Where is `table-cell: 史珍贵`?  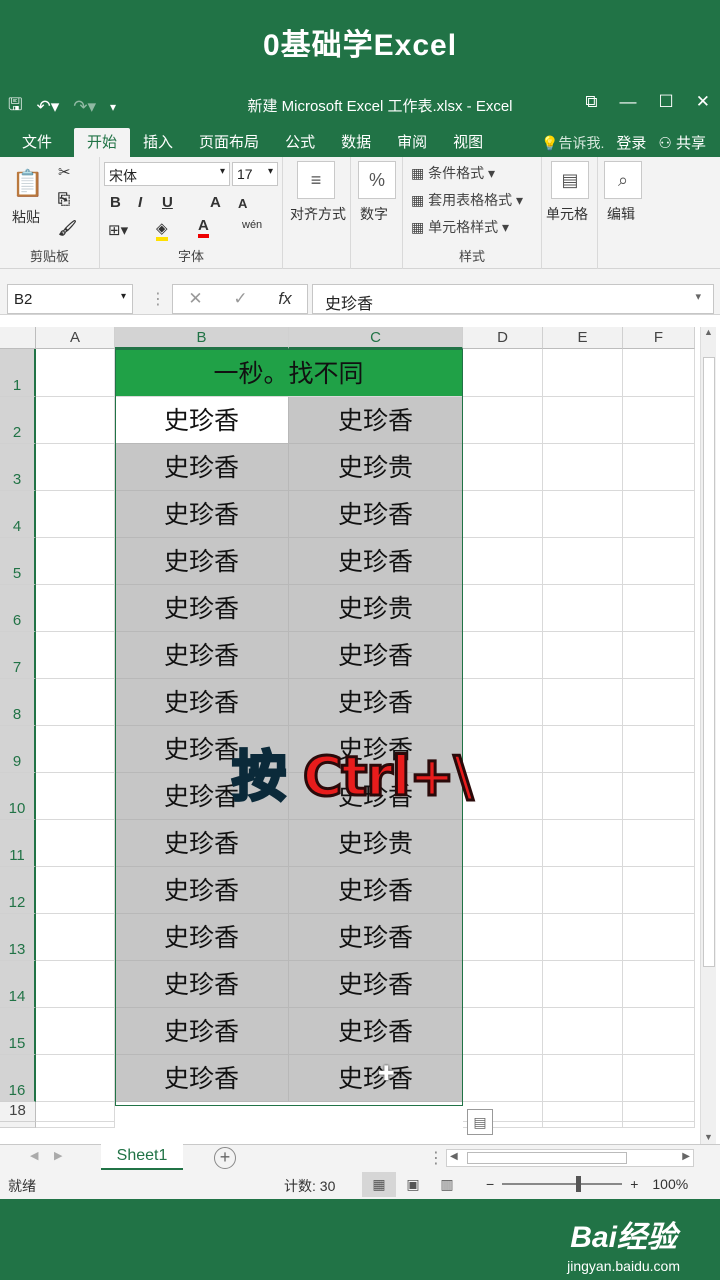
table-cell: 史珍贵 is located at coordinates (376, 467).